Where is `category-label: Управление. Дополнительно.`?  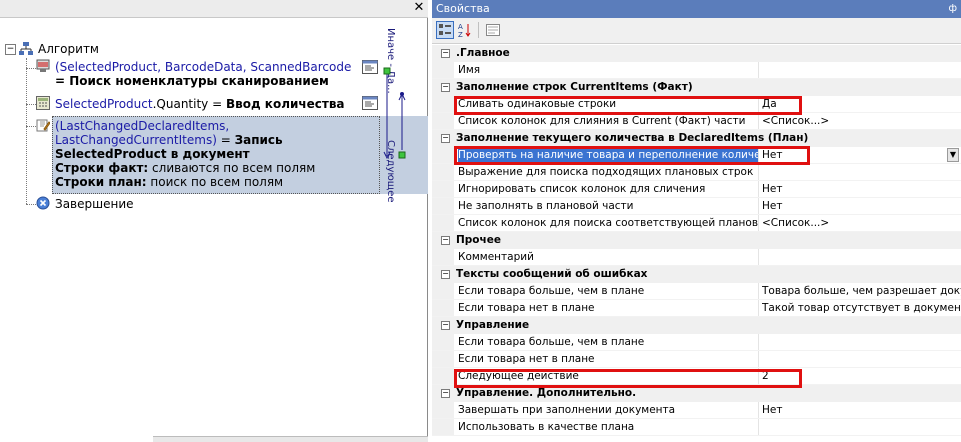 category-label: Управление. Дополнительно. is located at coordinates (546, 393).